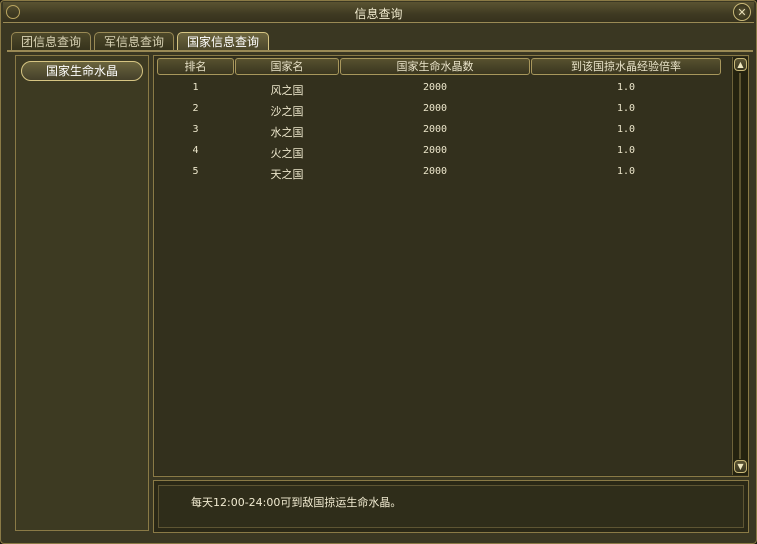 Image resolution: width=757 pixels, height=544 pixels. What do you see at coordinates (195, 66) in the screenshot?
I see `column-header-rank: 排名` at bounding box center [195, 66].